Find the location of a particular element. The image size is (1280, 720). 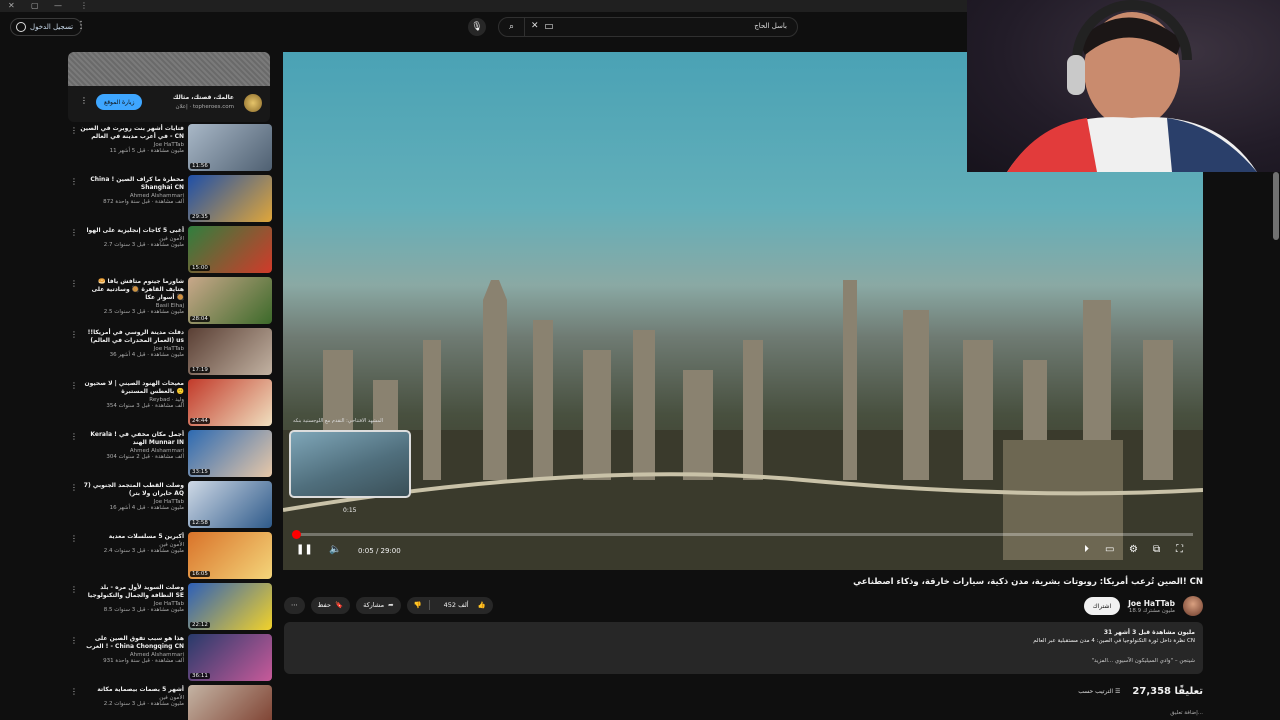

mic-icon: 🎙 is located at coordinates (477, 27).